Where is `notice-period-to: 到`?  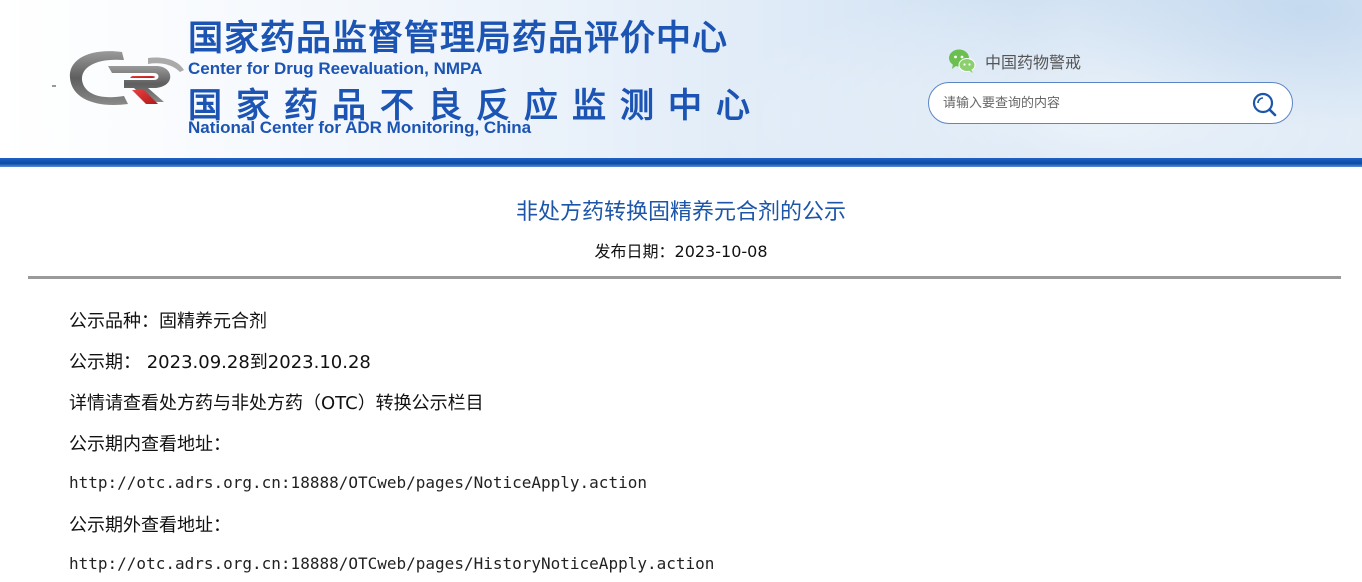
notice-period-to: 到 is located at coordinates (258, 362).